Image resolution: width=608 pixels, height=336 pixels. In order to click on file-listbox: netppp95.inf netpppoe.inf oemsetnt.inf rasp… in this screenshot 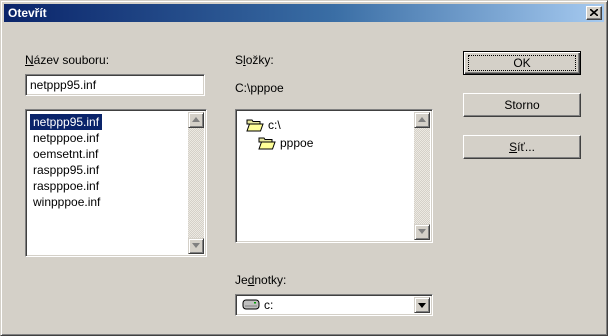, I will do `click(116, 183)`.